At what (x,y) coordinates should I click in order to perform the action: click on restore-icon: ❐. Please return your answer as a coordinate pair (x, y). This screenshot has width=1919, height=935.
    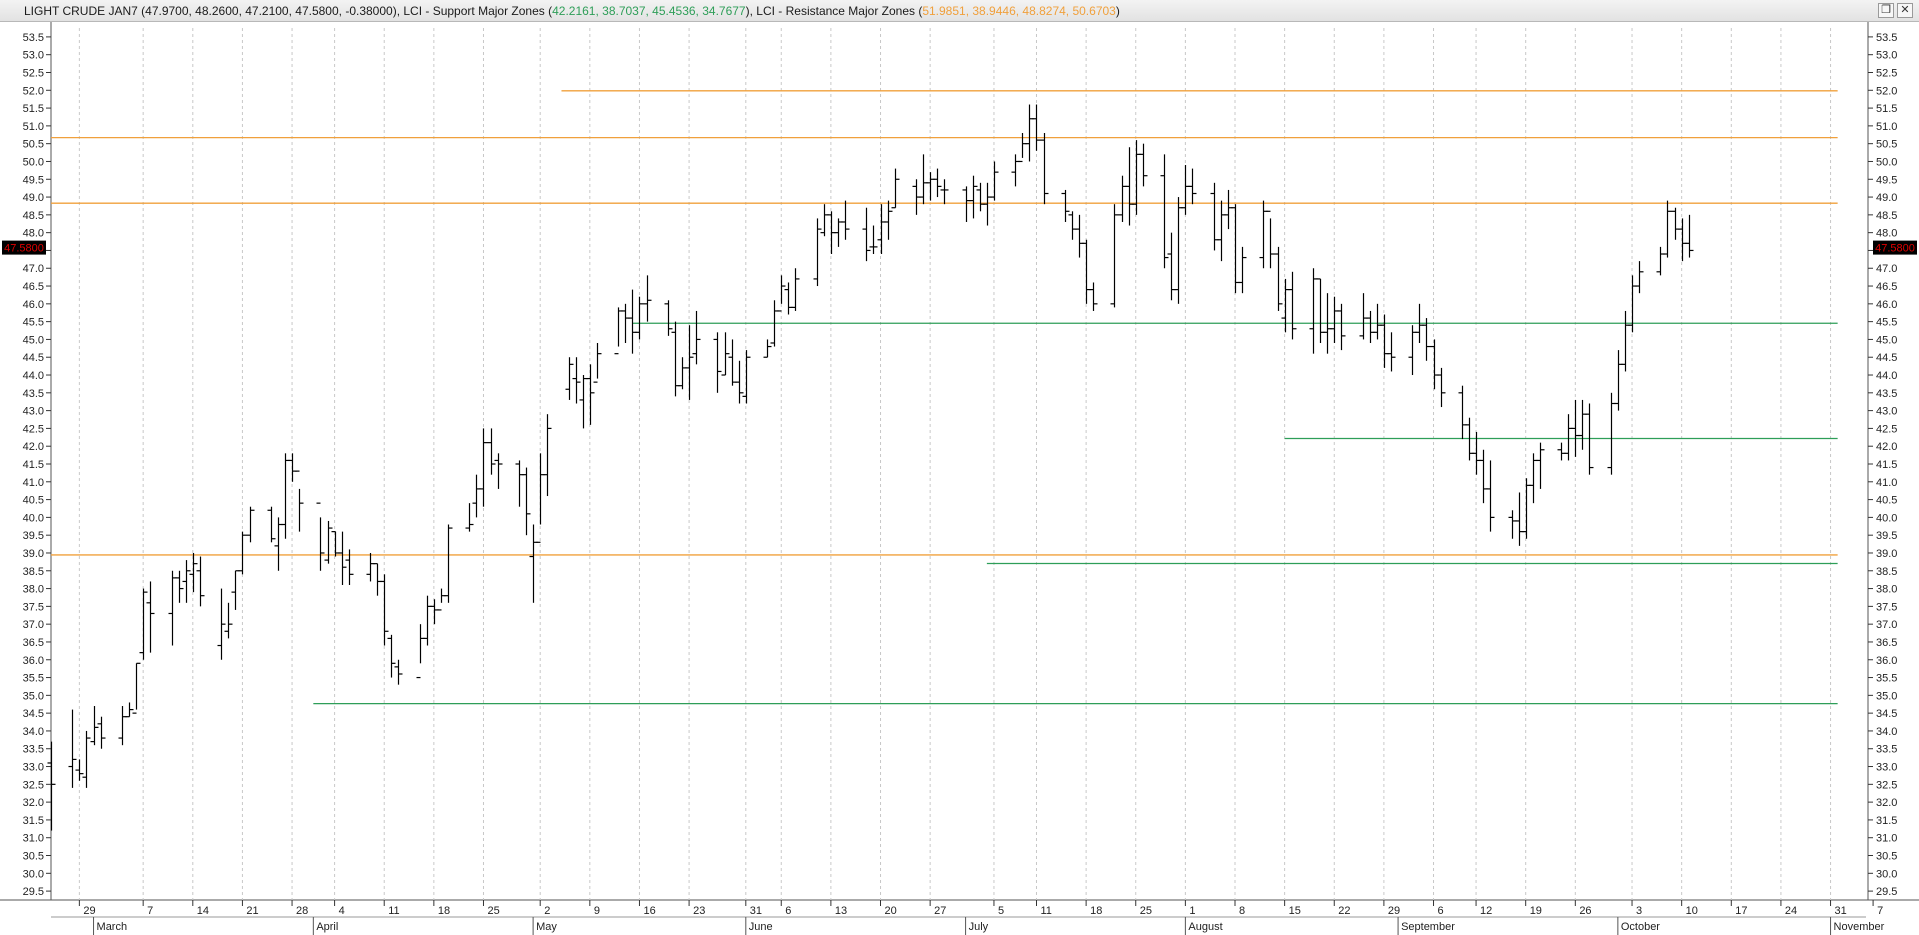
    Looking at the image, I should click on (1886, 10).